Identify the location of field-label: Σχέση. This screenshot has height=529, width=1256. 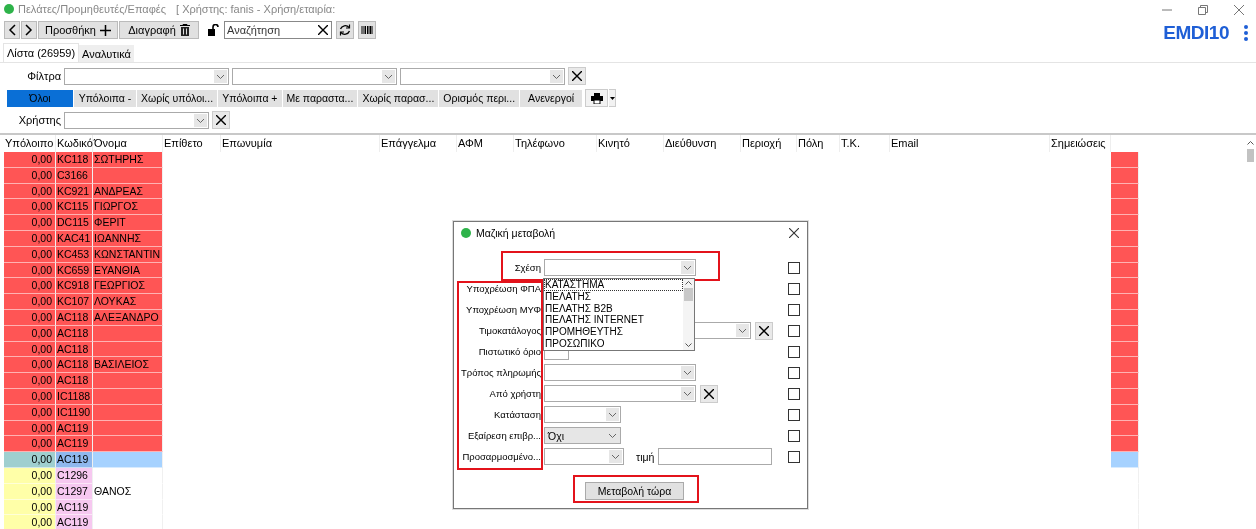
(527, 268).